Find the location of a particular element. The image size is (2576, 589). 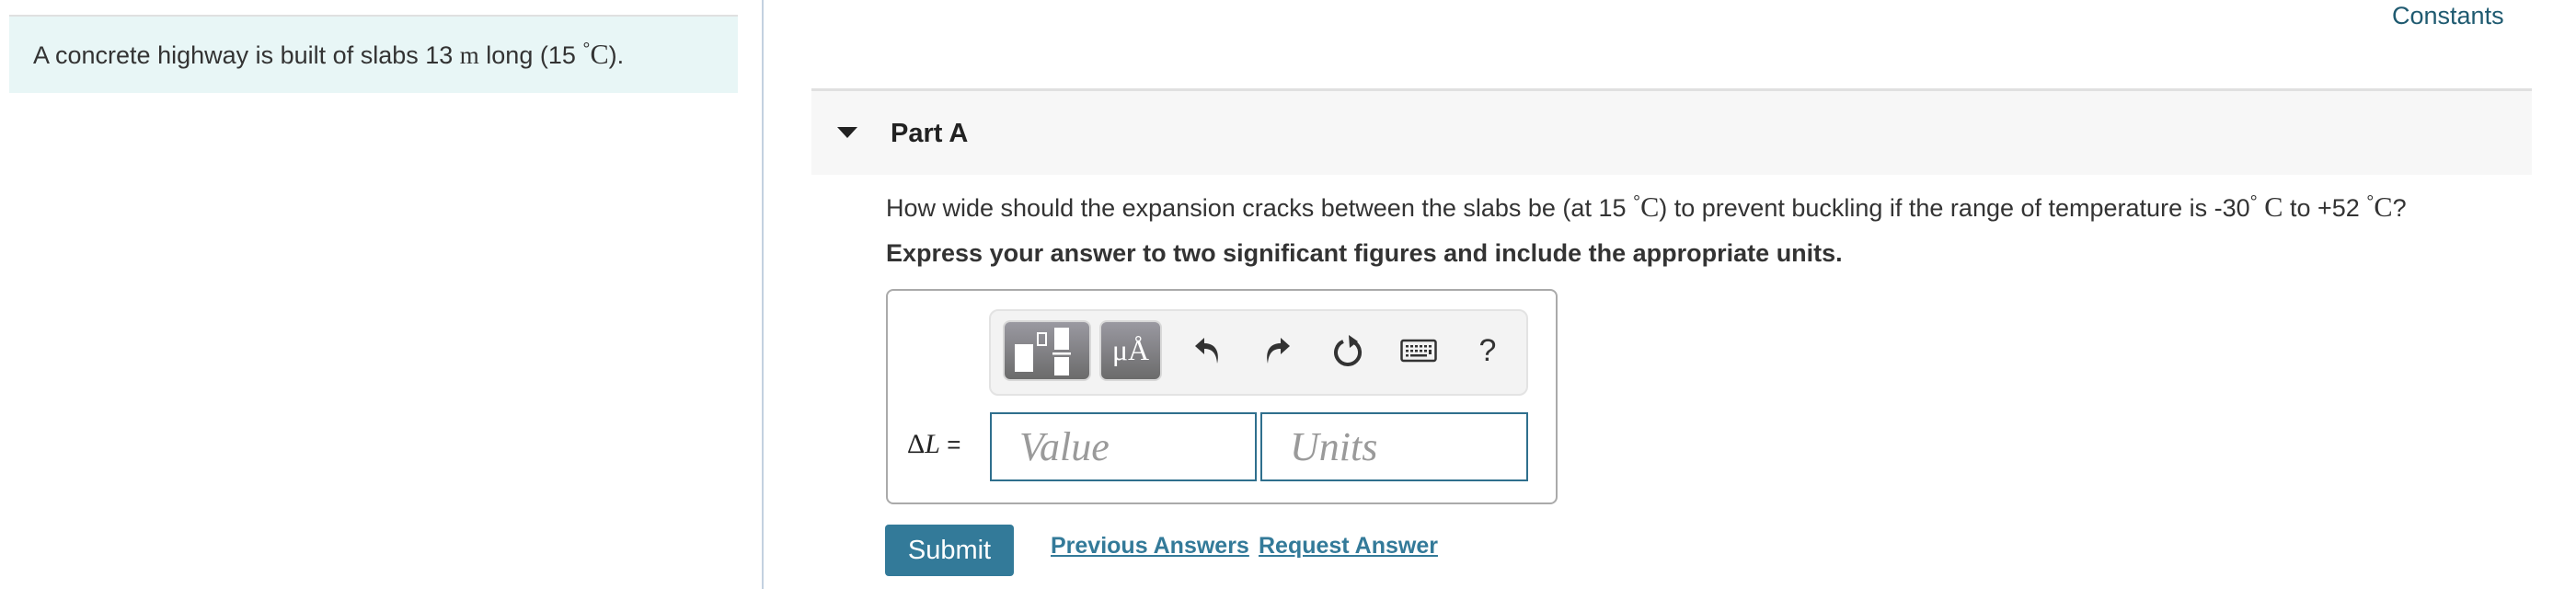

intro-text-part: A concrete highway is built of slabs 13 is located at coordinates (246, 55).